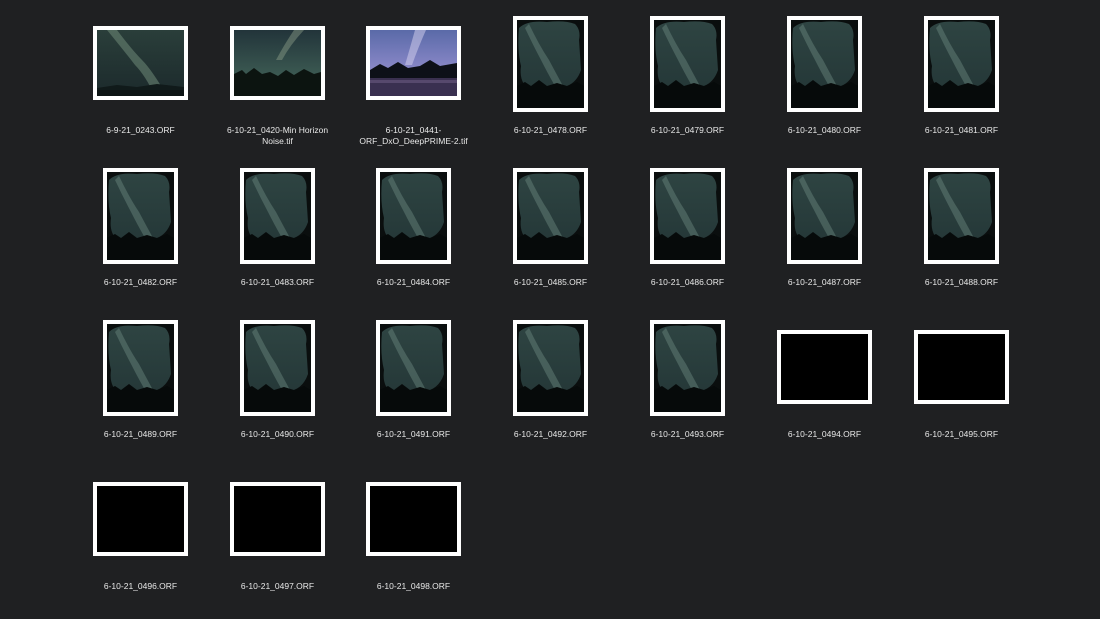 This screenshot has width=1100, height=619. What do you see at coordinates (824, 130) in the screenshot?
I see `file-name: 6-10-21_0480.ORF` at bounding box center [824, 130].